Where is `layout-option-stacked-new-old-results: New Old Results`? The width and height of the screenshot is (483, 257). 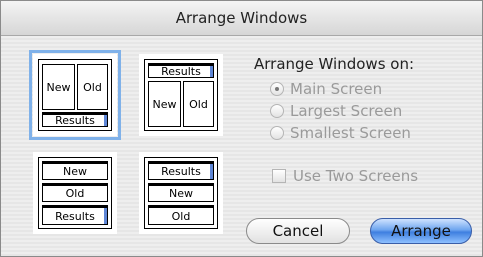
layout-option-stacked-new-old-results: New Old Results is located at coordinates (75, 193).